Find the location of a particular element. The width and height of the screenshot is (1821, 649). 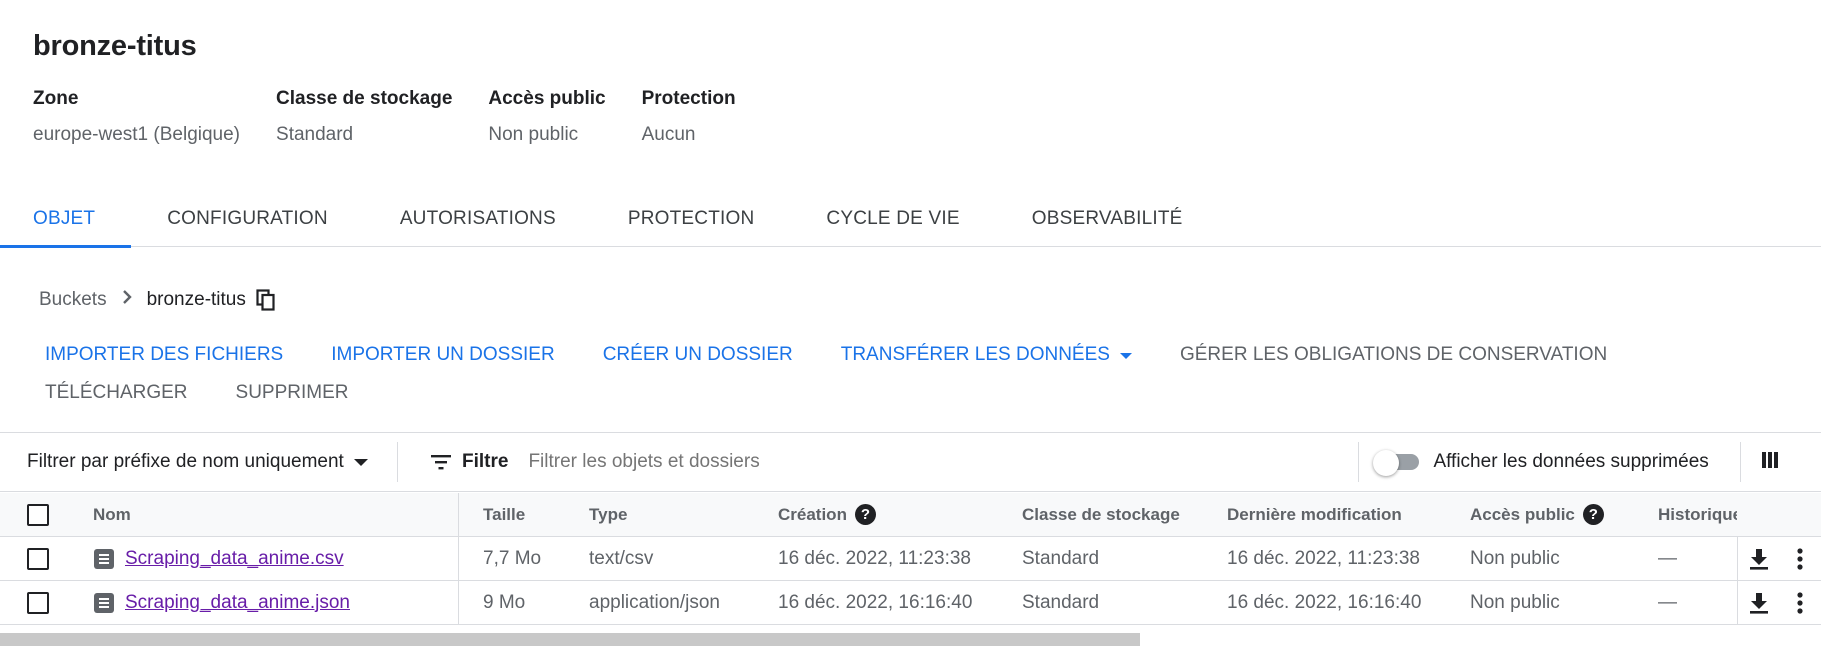

filter-label: Filtre is located at coordinates (485, 461).